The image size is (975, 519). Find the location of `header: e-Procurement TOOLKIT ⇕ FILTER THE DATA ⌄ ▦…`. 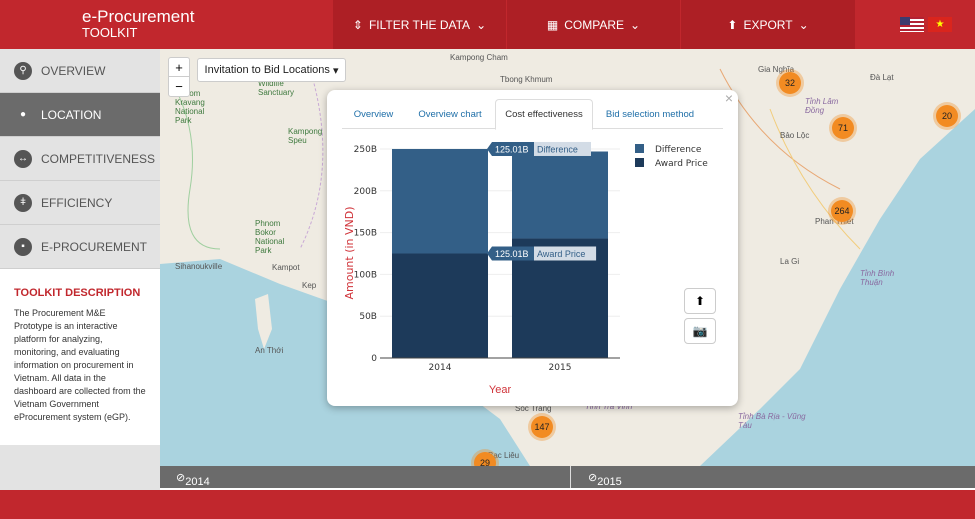

header: e-Procurement TOOLKIT ⇕ FILTER THE DATA ⌄ ▦… is located at coordinates (487, 24).